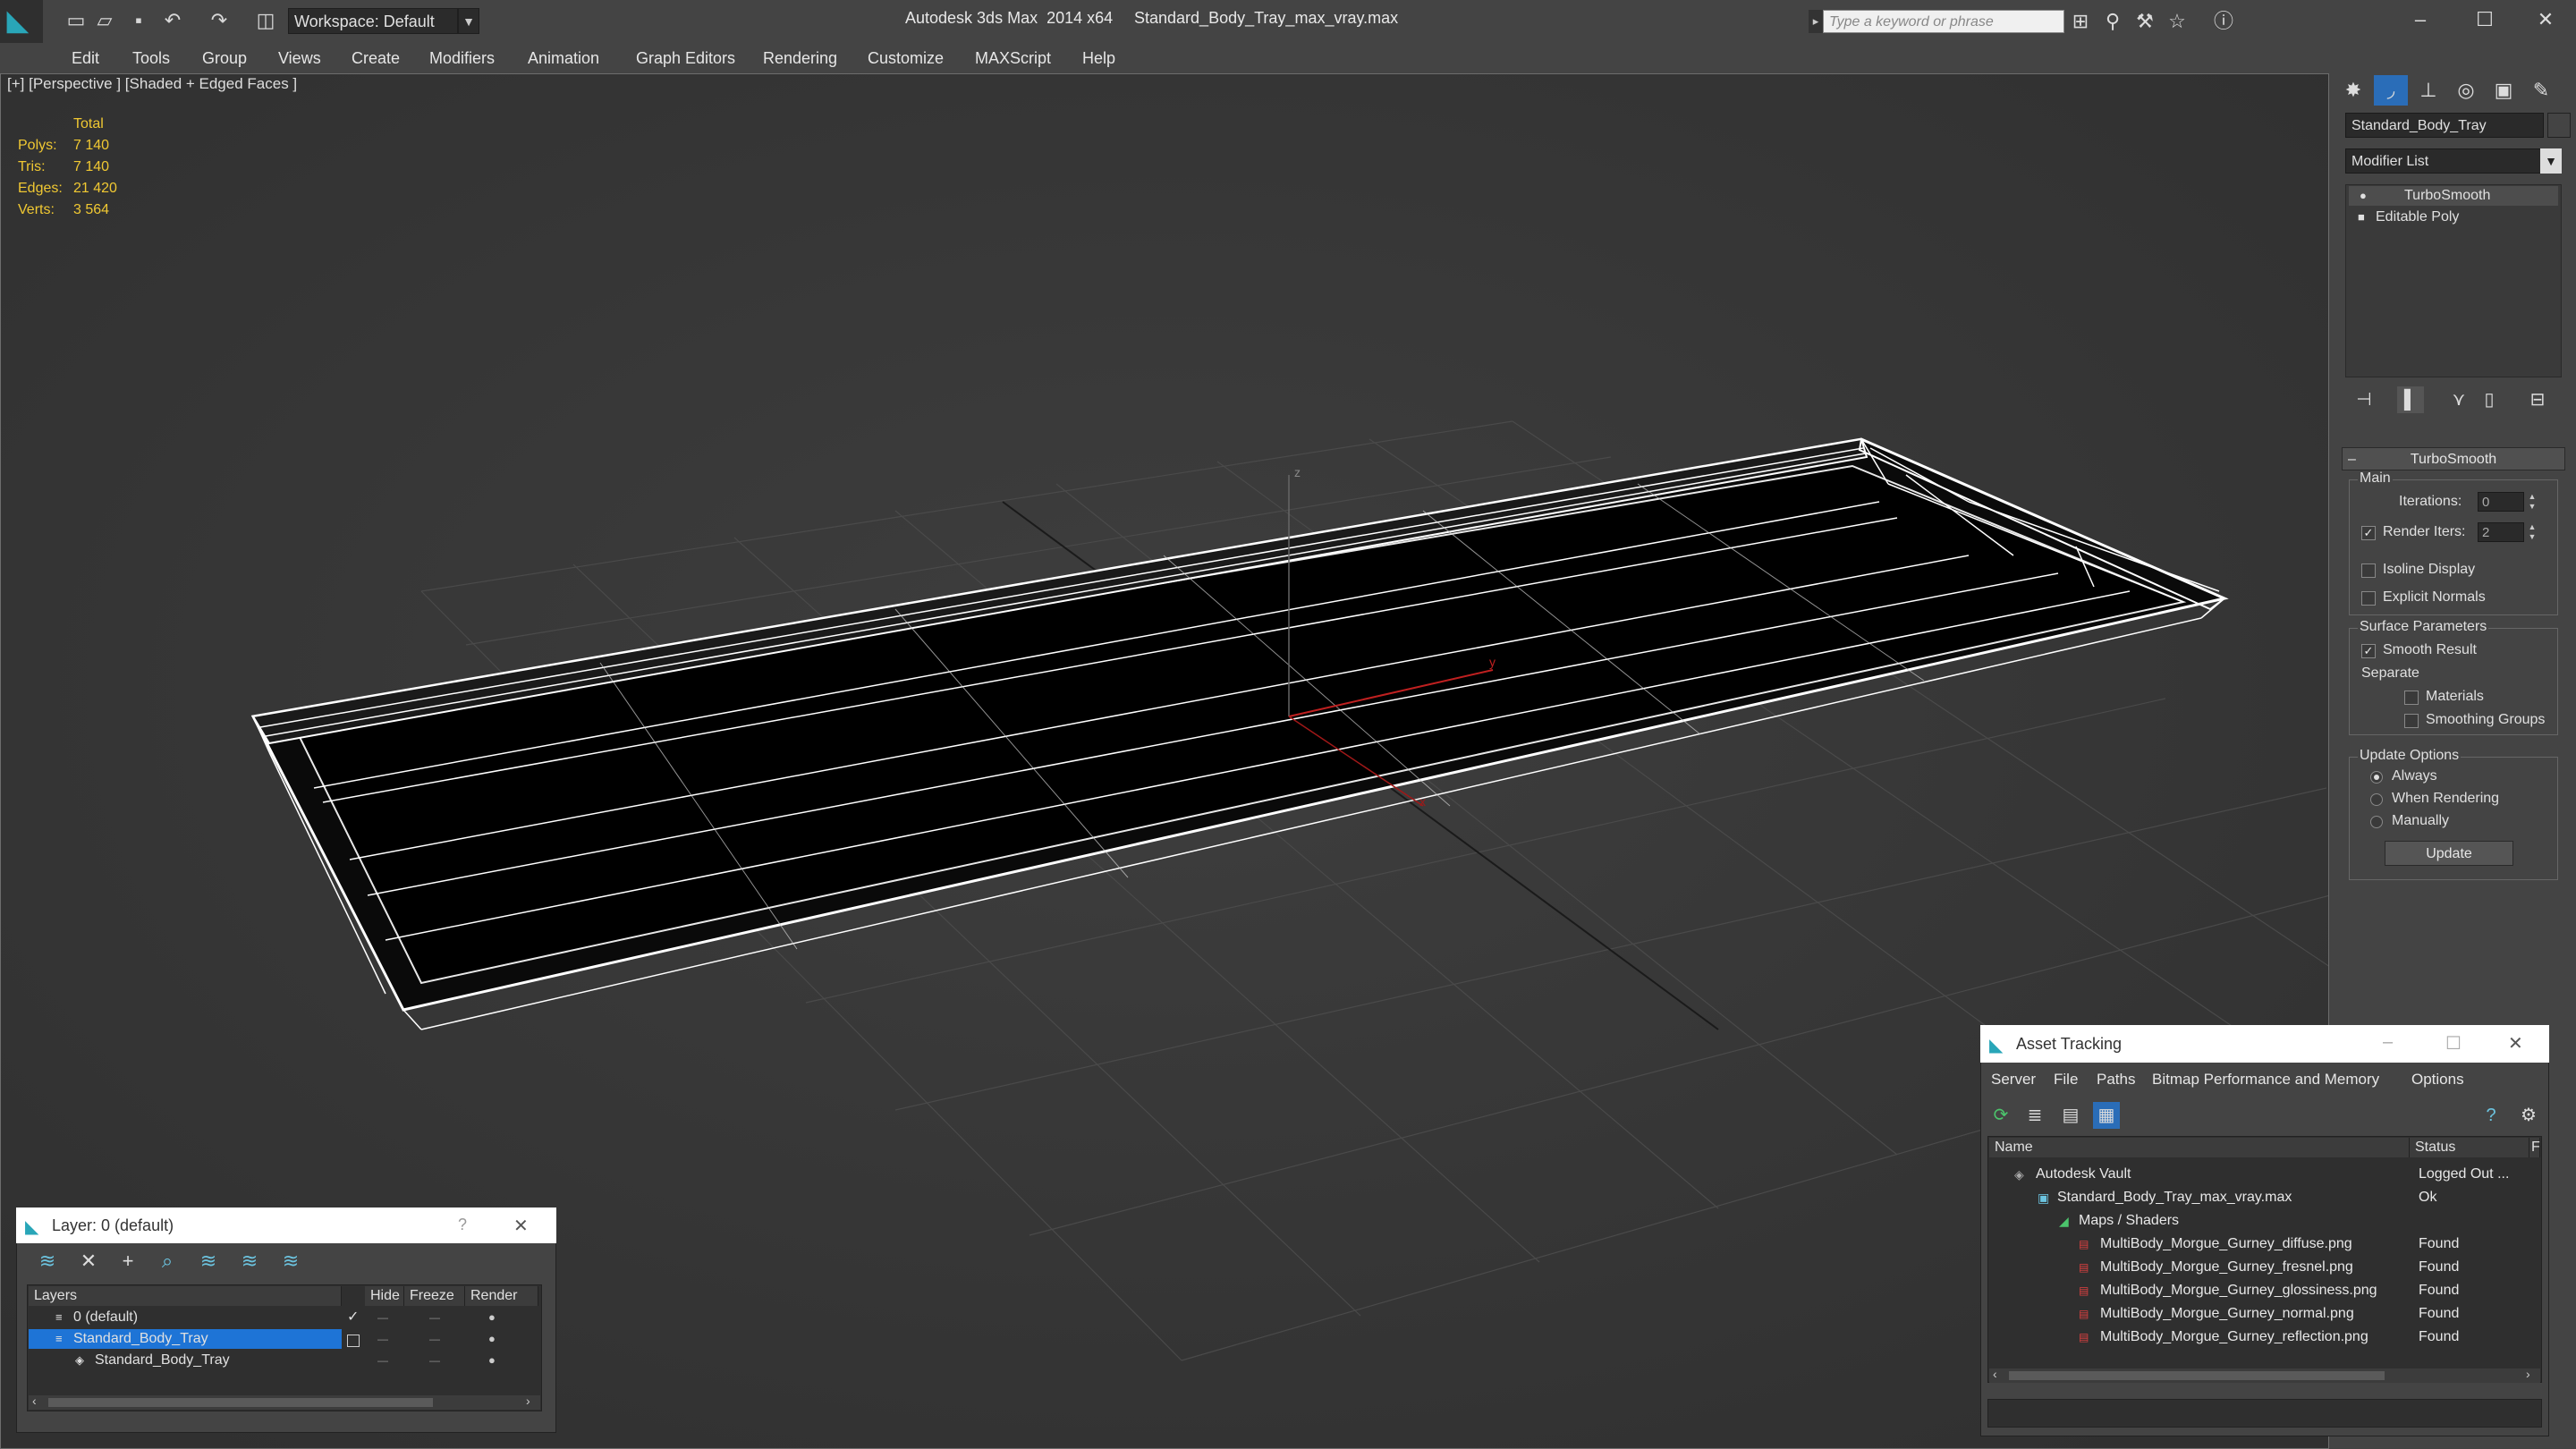 The height and width of the screenshot is (1449, 2576). What do you see at coordinates (685, 58) in the screenshot?
I see `menu-graph-editors: Graph Editors` at bounding box center [685, 58].